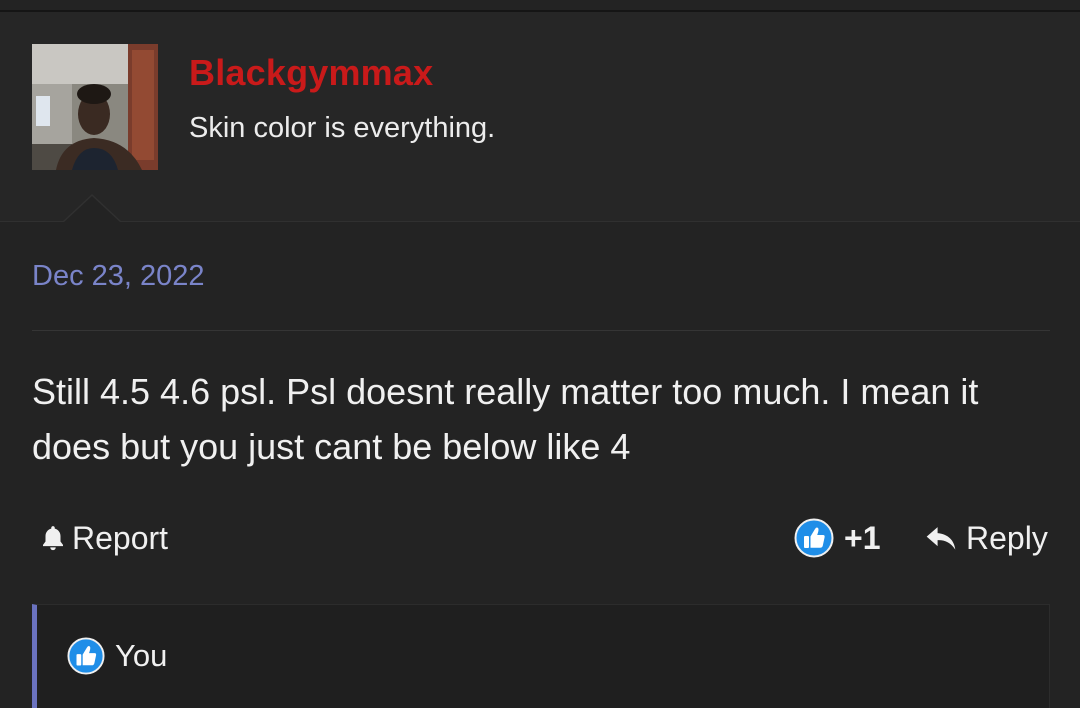 Image resolution: width=1080 pixels, height=708 pixels. I want to click on reply-button: Reply, so click(986, 538).